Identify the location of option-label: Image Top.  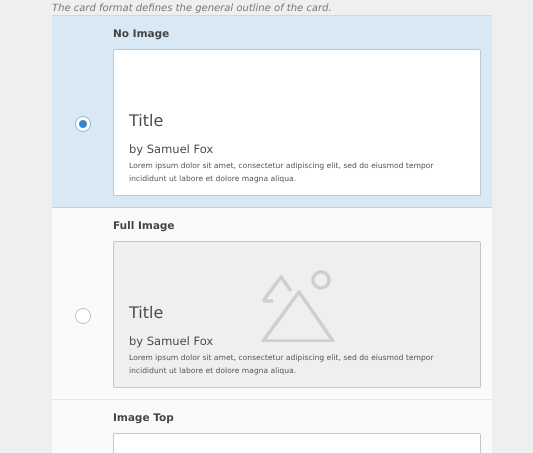
(144, 418).